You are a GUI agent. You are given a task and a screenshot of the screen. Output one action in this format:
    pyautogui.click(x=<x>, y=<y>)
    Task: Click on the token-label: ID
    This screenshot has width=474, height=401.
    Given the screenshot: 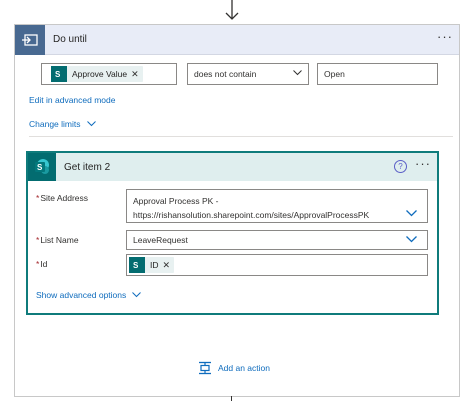 What is the action you would take?
    pyautogui.click(x=154, y=265)
    